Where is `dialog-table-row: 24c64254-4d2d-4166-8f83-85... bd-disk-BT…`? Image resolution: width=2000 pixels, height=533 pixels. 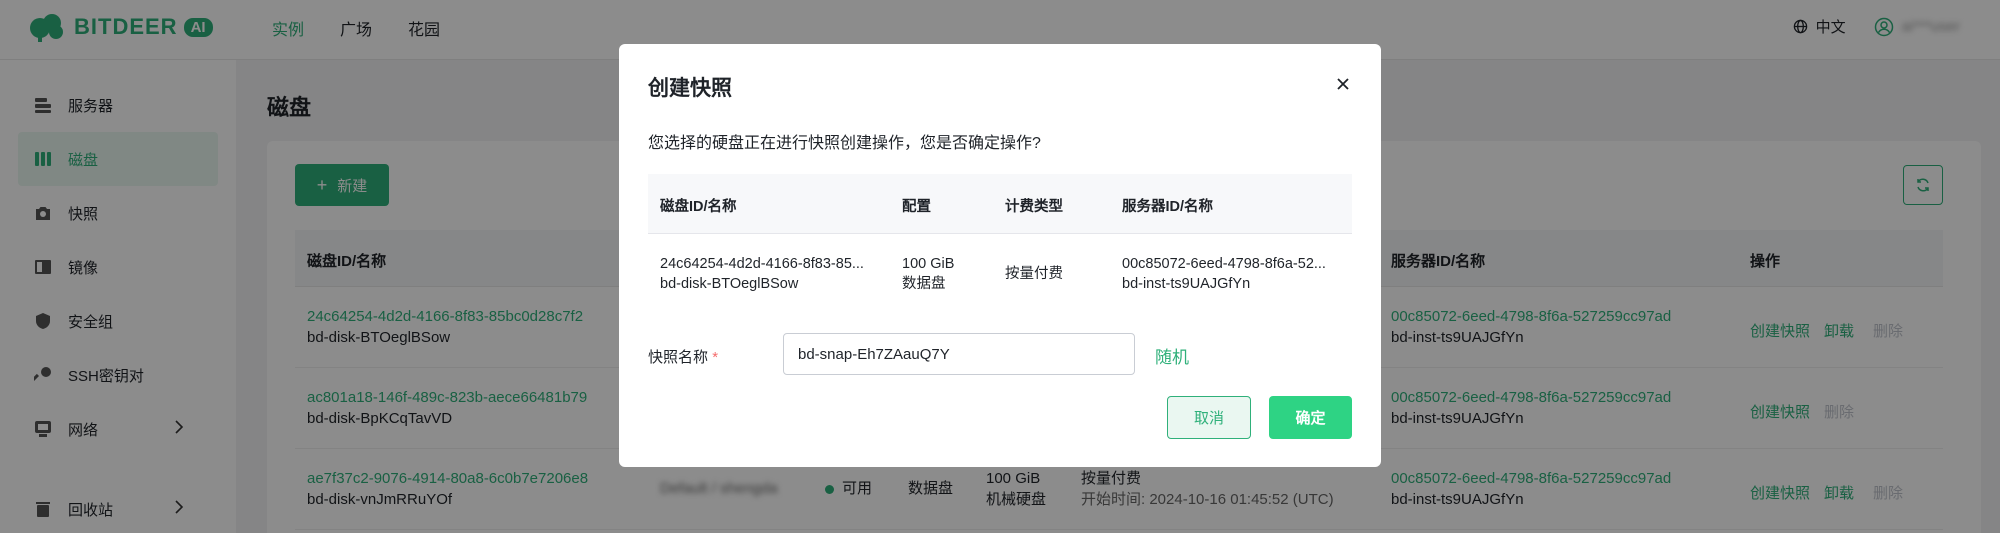 dialog-table-row: 24c64254-4d2d-4166-8f83-85... bd-disk-BT… is located at coordinates (1000, 274).